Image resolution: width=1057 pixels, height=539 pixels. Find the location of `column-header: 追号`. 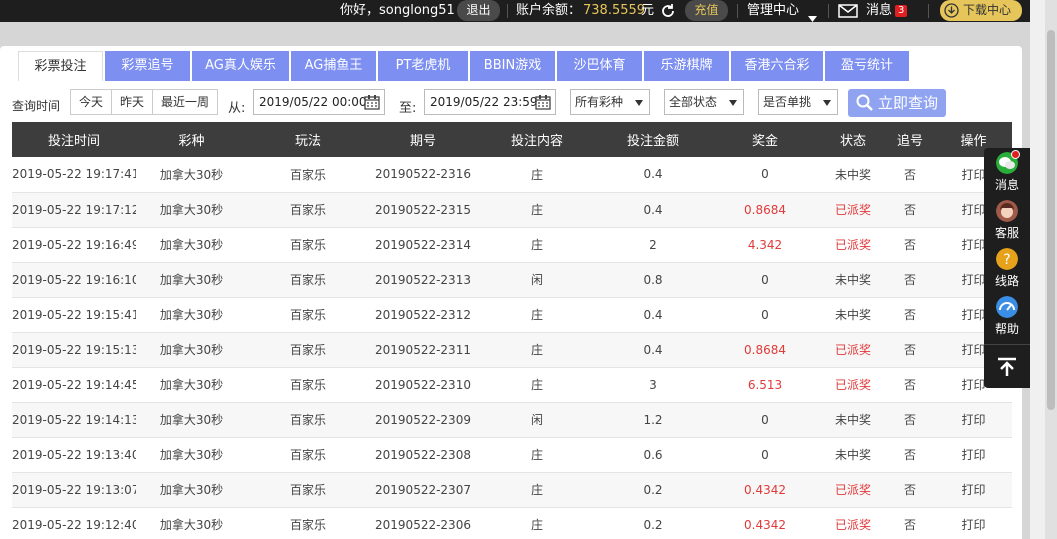

column-header: 追号 is located at coordinates (910, 139).